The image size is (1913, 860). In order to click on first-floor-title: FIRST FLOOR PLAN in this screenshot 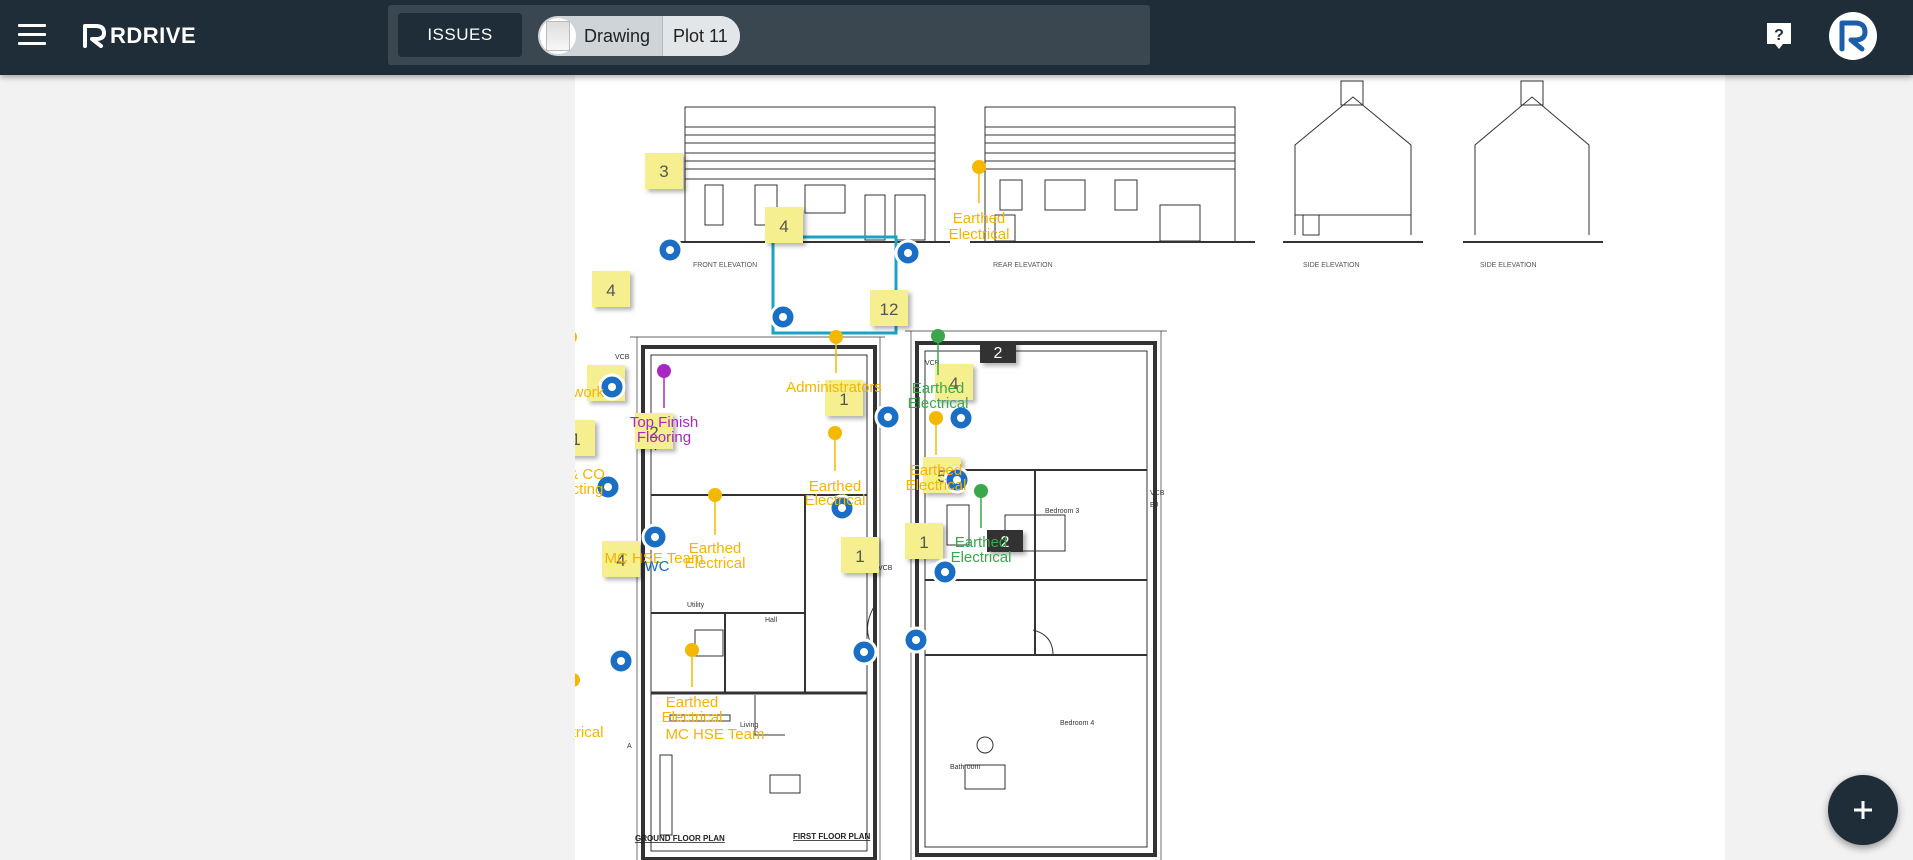, I will do `click(832, 836)`.